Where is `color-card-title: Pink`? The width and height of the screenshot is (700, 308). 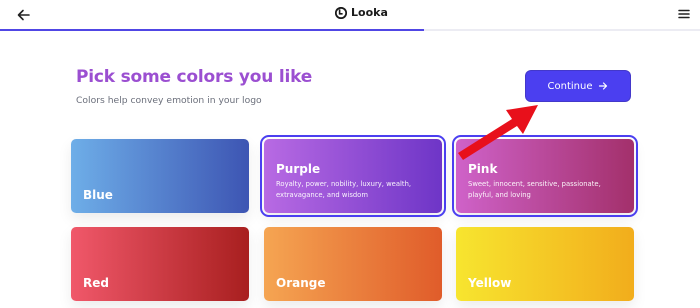 color-card-title: Pink is located at coordinates (483, 169).